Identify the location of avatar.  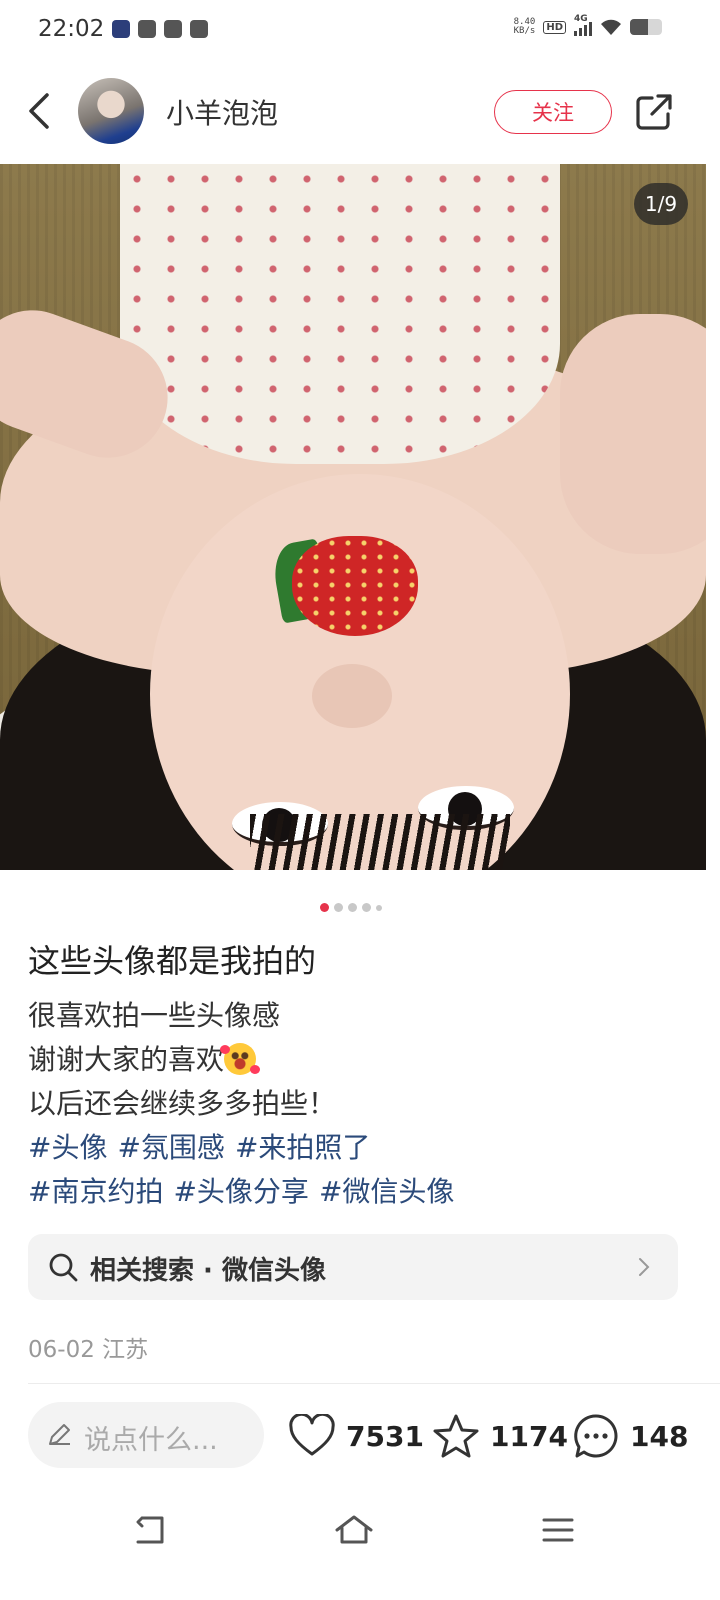
(111, 111).